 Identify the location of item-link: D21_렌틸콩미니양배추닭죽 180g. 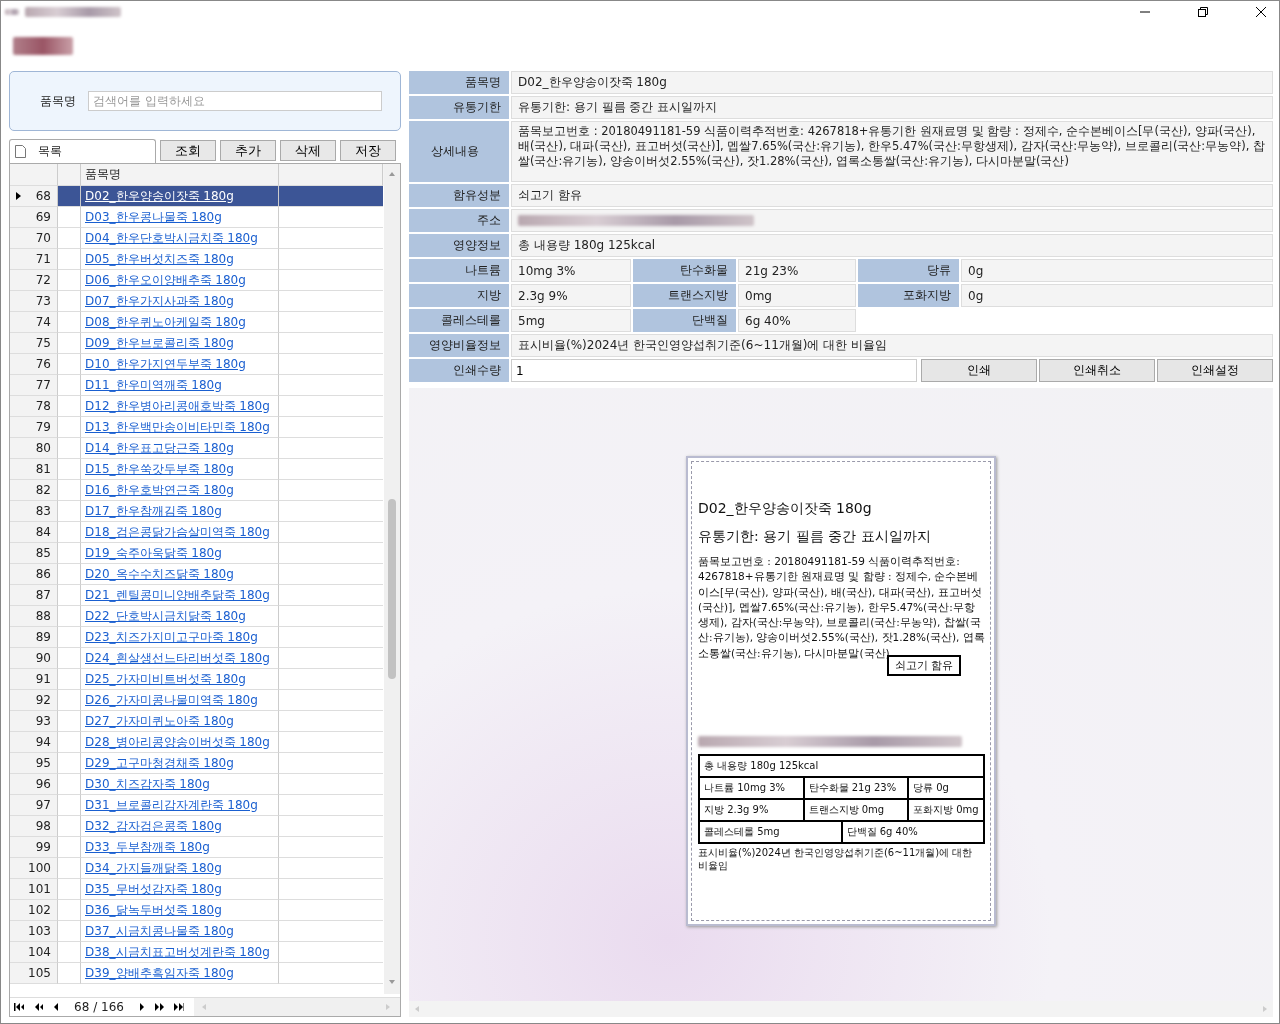
(177, 595).